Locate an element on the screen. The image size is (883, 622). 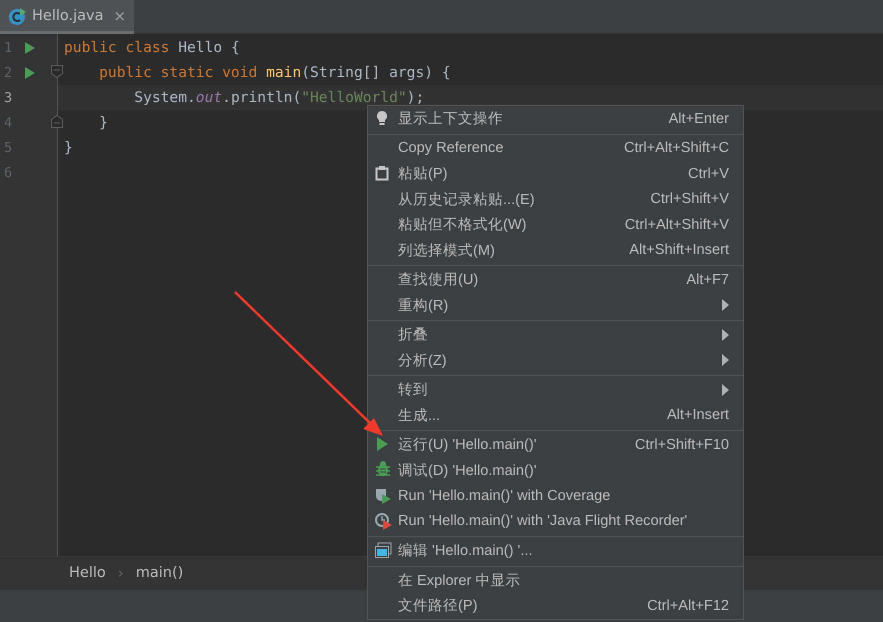
menu-item: Run 'Hello.main()' with 'Java Flight Recorder' is located at coordinates (555, 521).